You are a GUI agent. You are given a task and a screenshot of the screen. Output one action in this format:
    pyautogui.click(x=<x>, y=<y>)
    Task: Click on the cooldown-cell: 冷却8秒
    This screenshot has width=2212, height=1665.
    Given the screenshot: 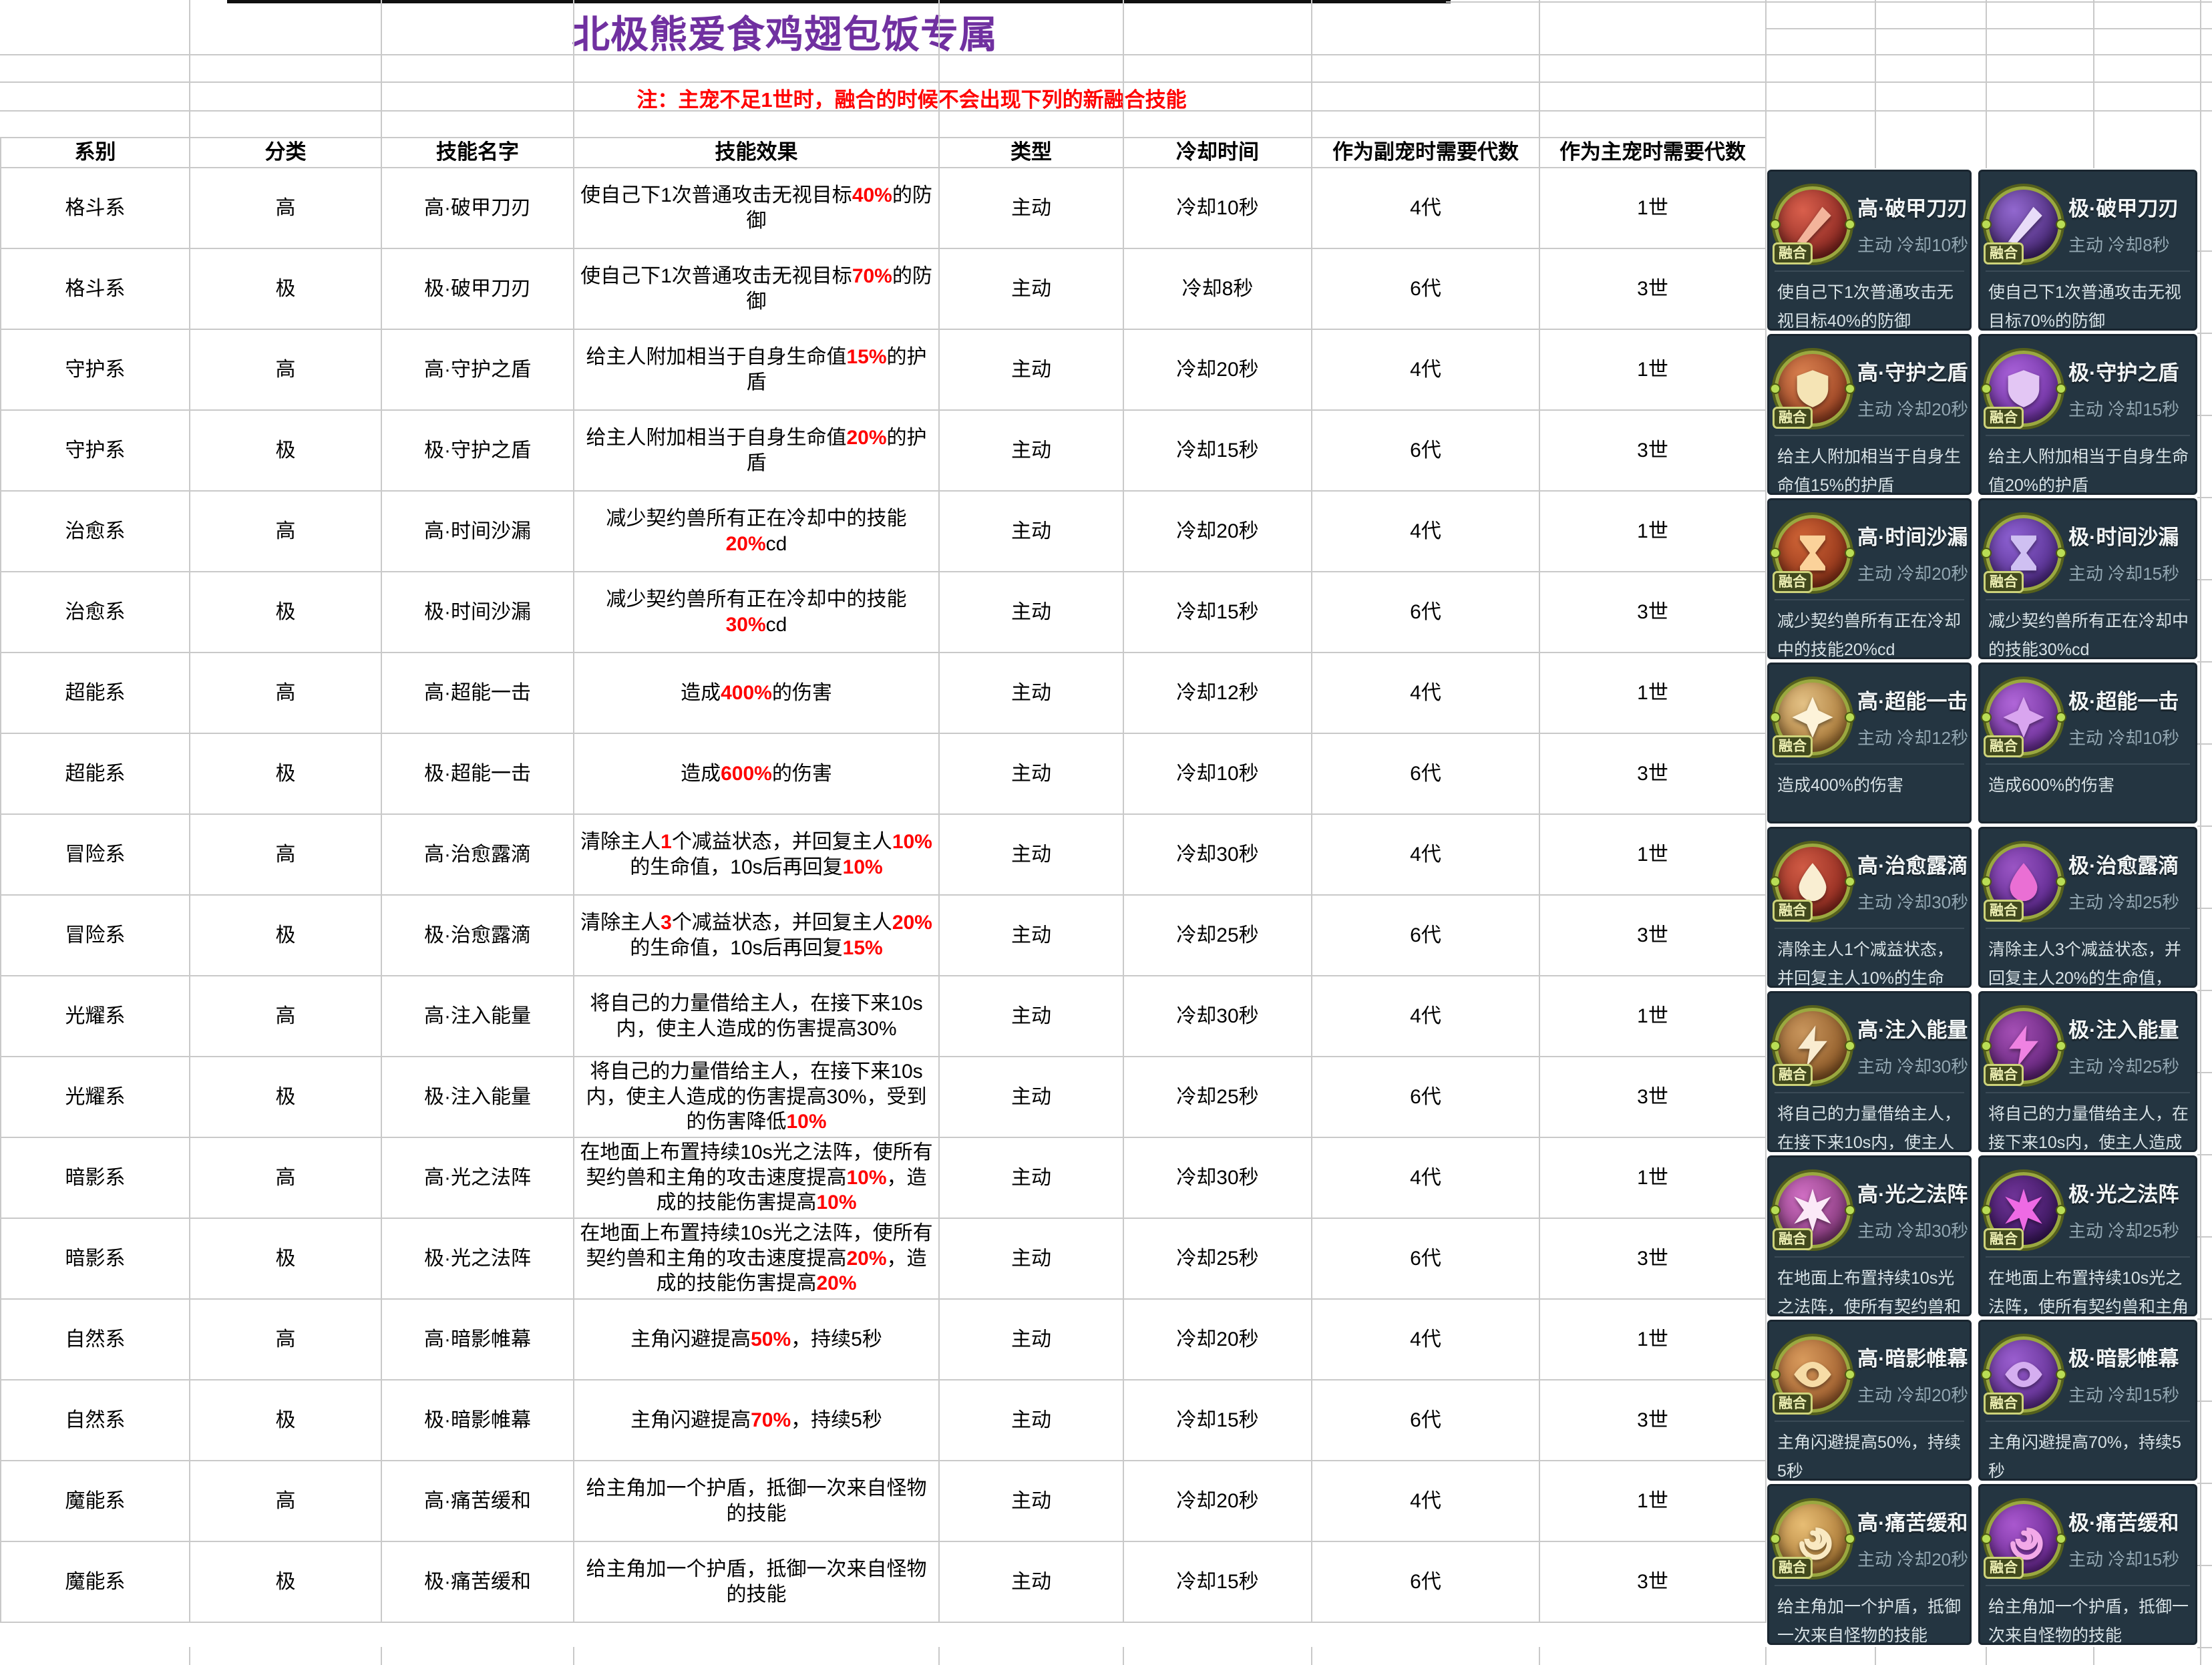 What is the action you would take?
    pyautogui.click(x=1217, y=289)
    